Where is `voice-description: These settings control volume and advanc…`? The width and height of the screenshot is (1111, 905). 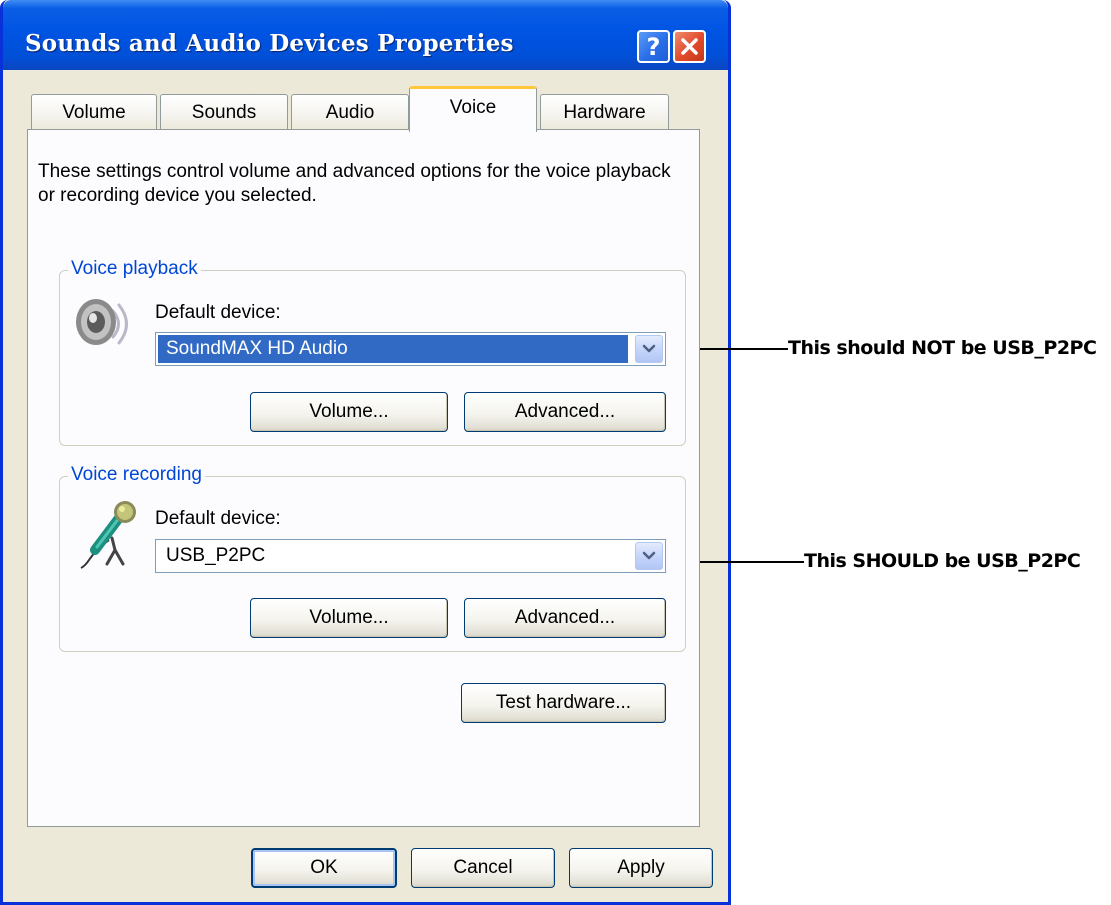 voice-description: These settings control volume and advanc… is located at coordinates (354, 183).